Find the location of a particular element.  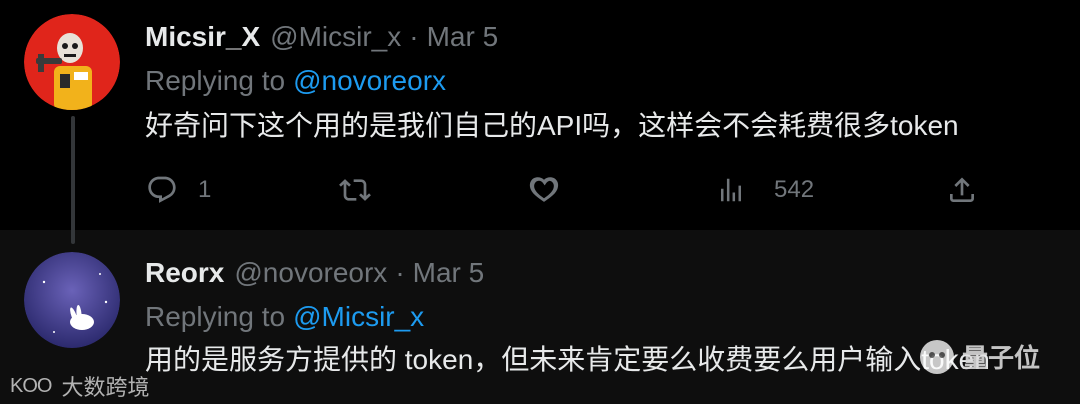

like-icon is located at coordinates (544, 189).